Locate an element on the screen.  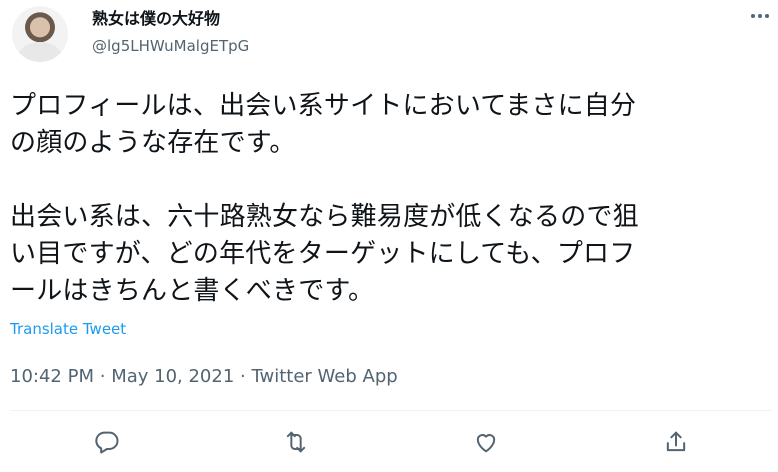
divider is located at coordinates (391, 410).